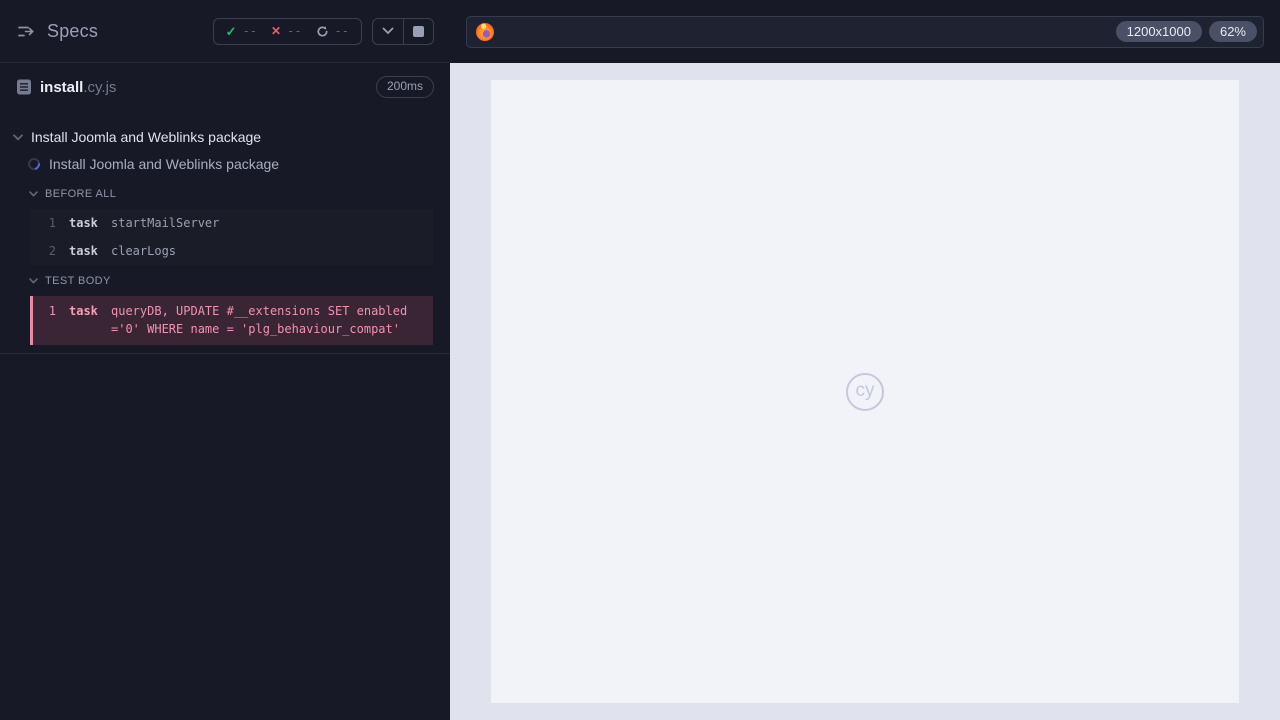 Image resolution: width=1280 pixels, height=720 pixels. I want to click on collapse-all-button, so click(388, 31).